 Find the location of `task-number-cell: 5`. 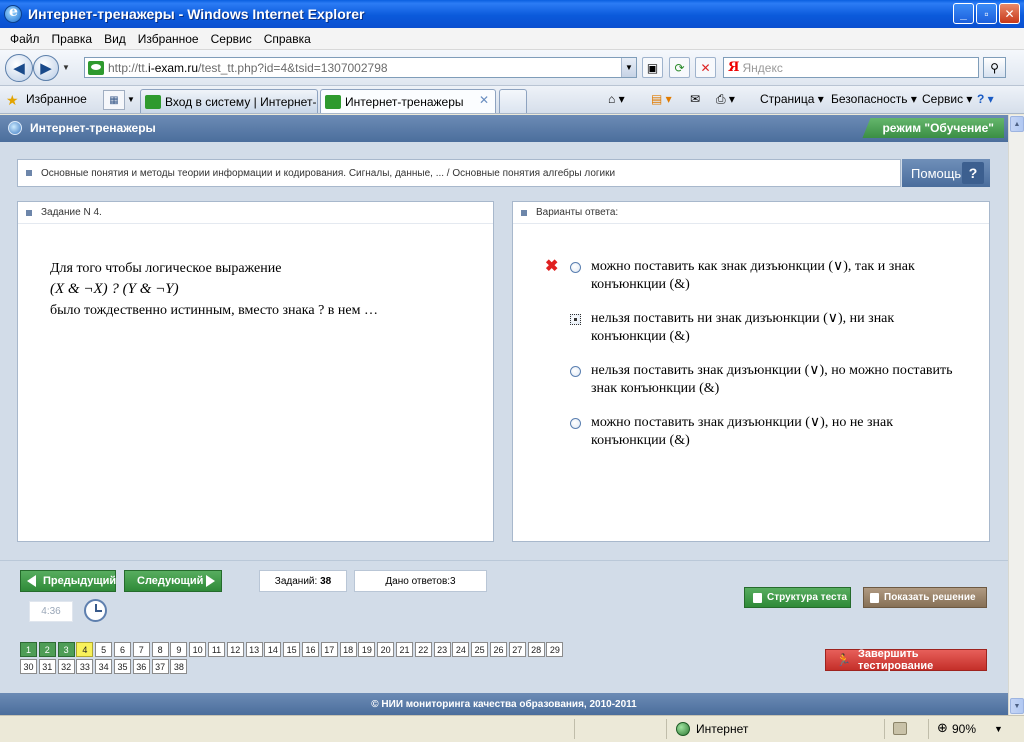

task-number-cell: 5 is located at coordinates (104, 649).